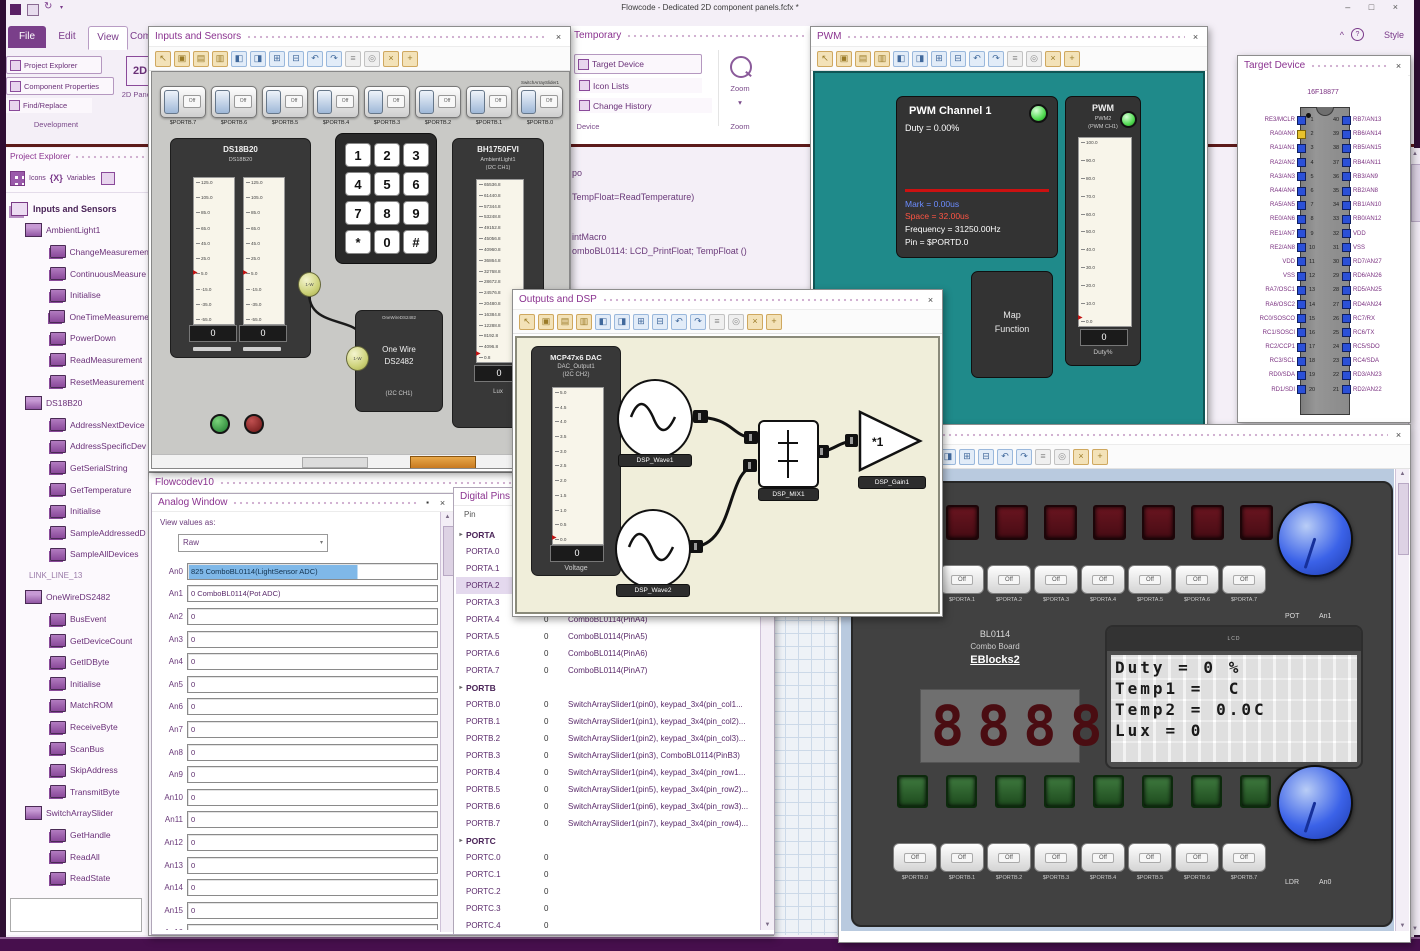  What do you see at coordinates (78, 770) in the screenshot?
I see `tree-item: SkipAddress` at bounding box center [78, 770].